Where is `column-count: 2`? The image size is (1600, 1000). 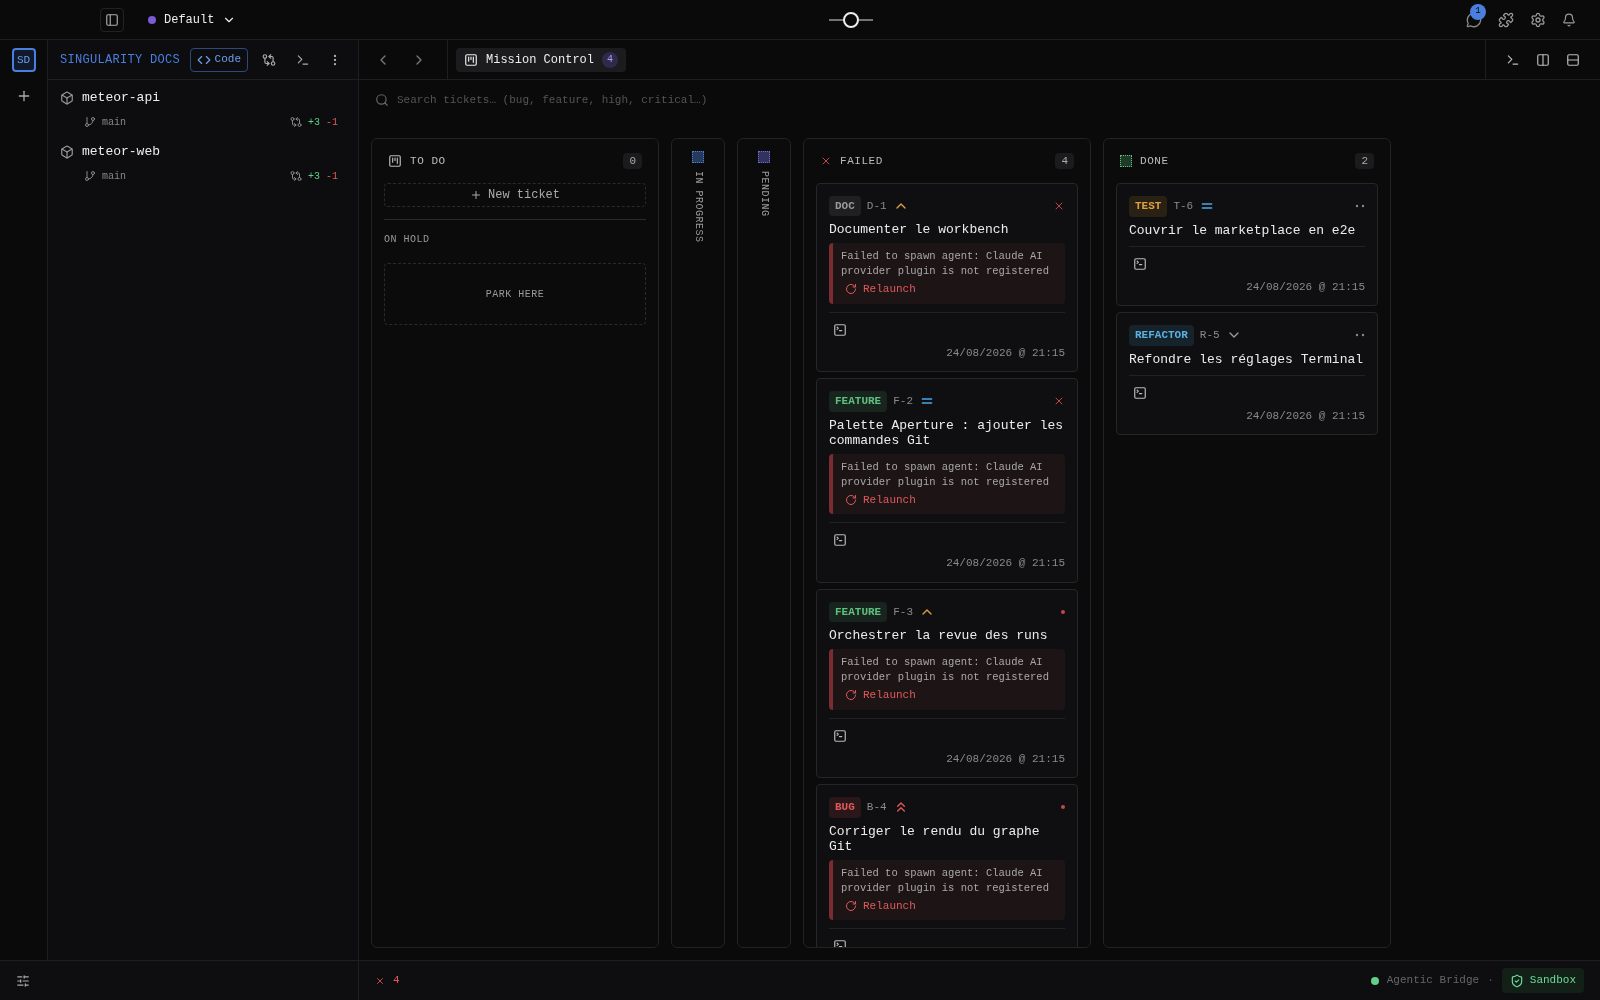
column-count: 2 is located at coordinates (1364, 161).